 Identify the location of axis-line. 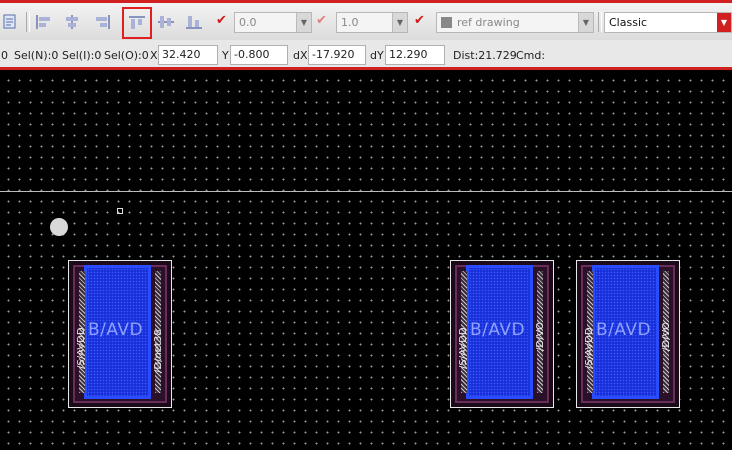
(366, 191).